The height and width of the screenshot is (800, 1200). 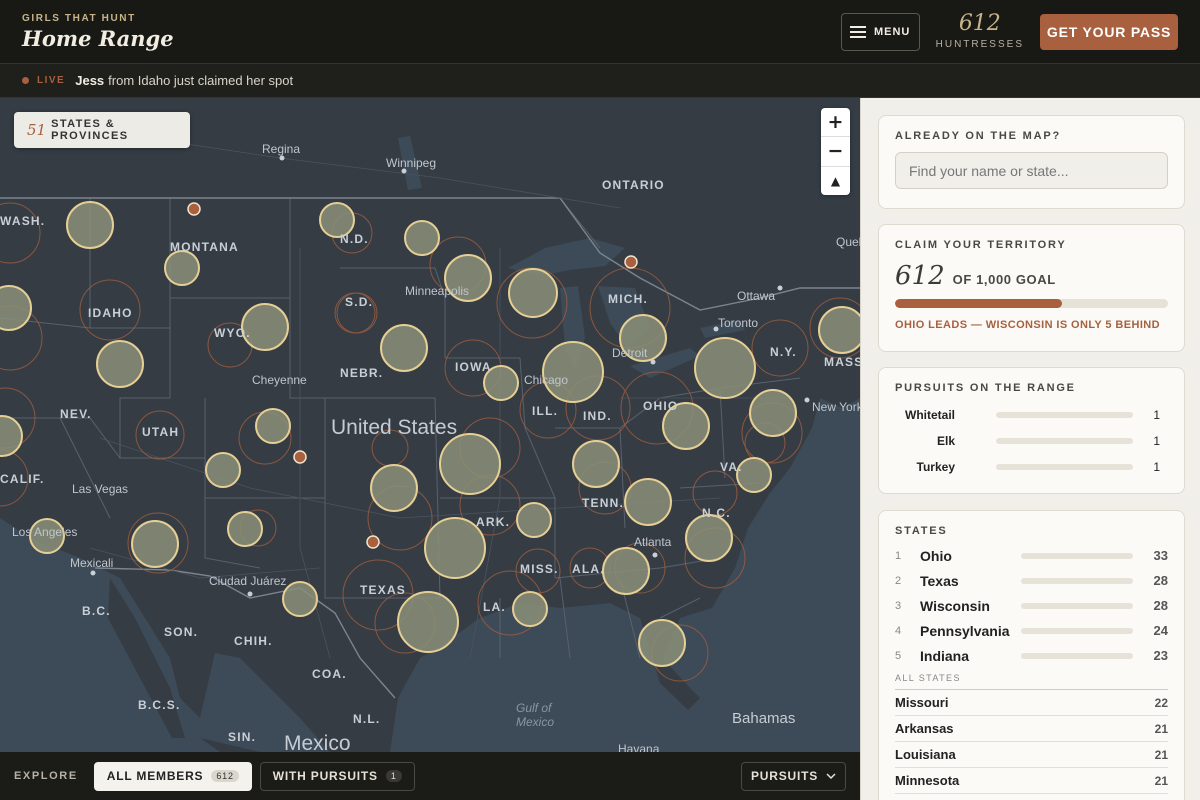 I want to click on map-country-label: Mexico, so click(x=317, y=742).